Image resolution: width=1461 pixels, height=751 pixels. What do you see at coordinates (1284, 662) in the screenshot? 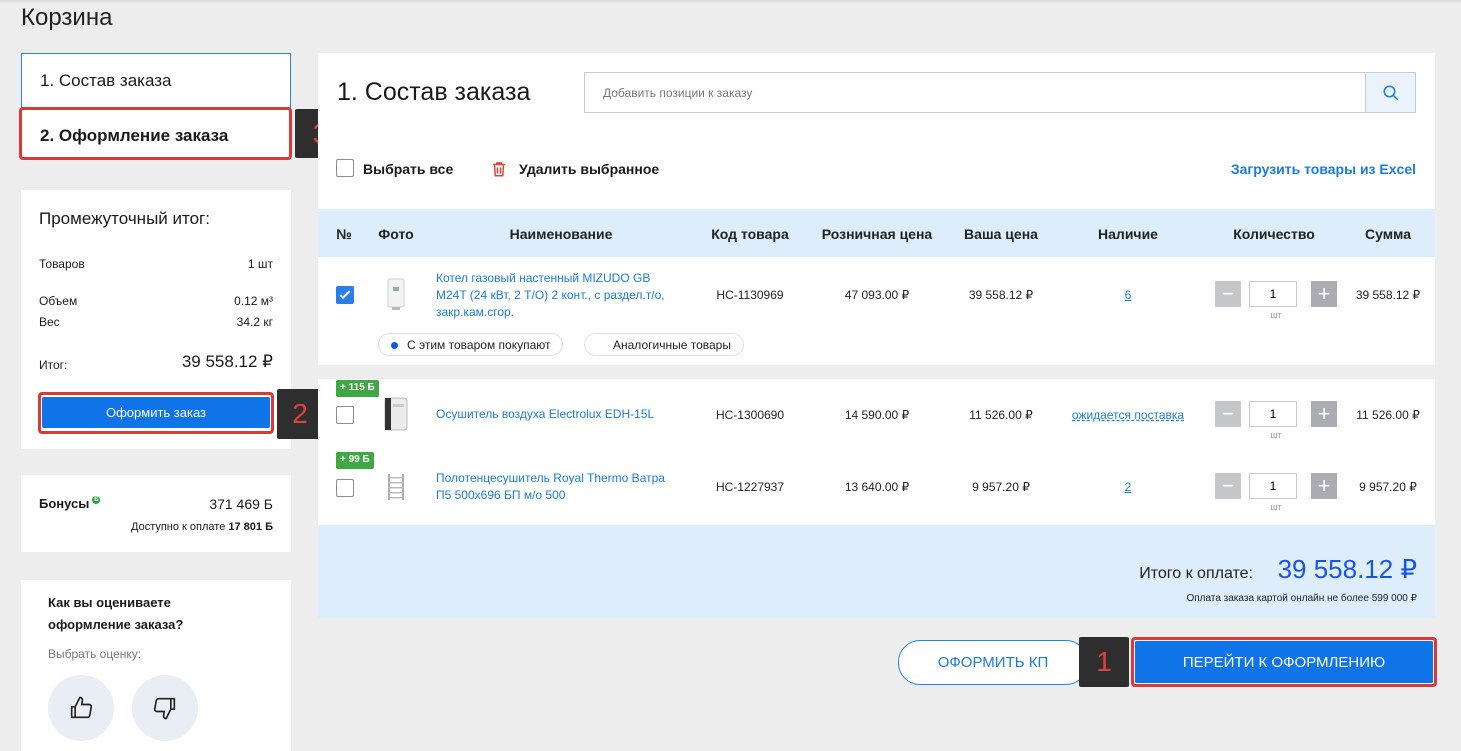
I see `highlight-checkout` at bounding box center [1284, 662].